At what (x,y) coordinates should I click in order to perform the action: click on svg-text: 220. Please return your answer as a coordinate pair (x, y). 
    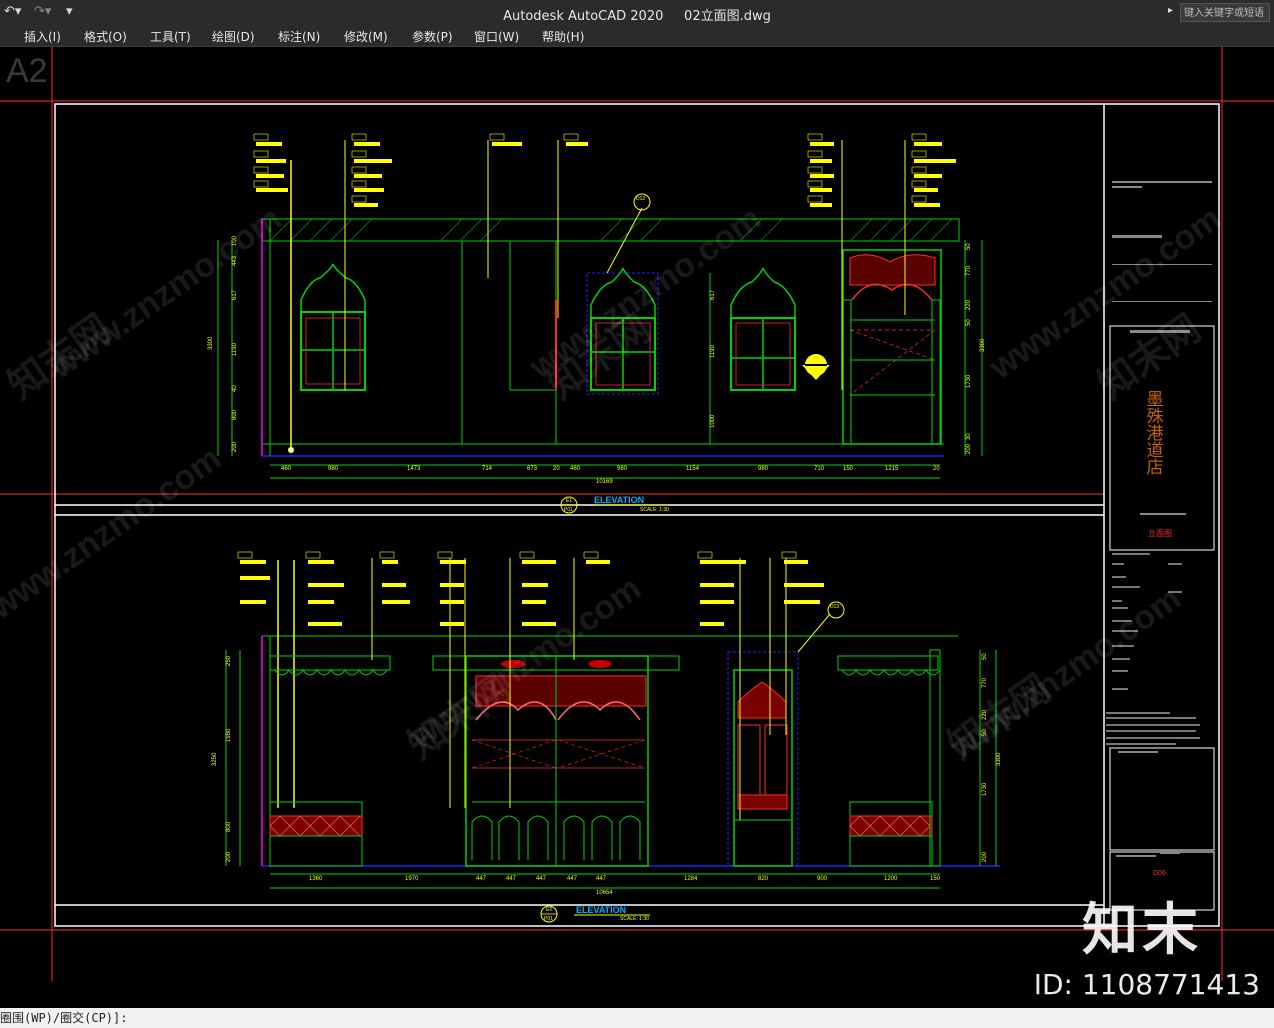
    Looking at the image, I should click on (969, 304).